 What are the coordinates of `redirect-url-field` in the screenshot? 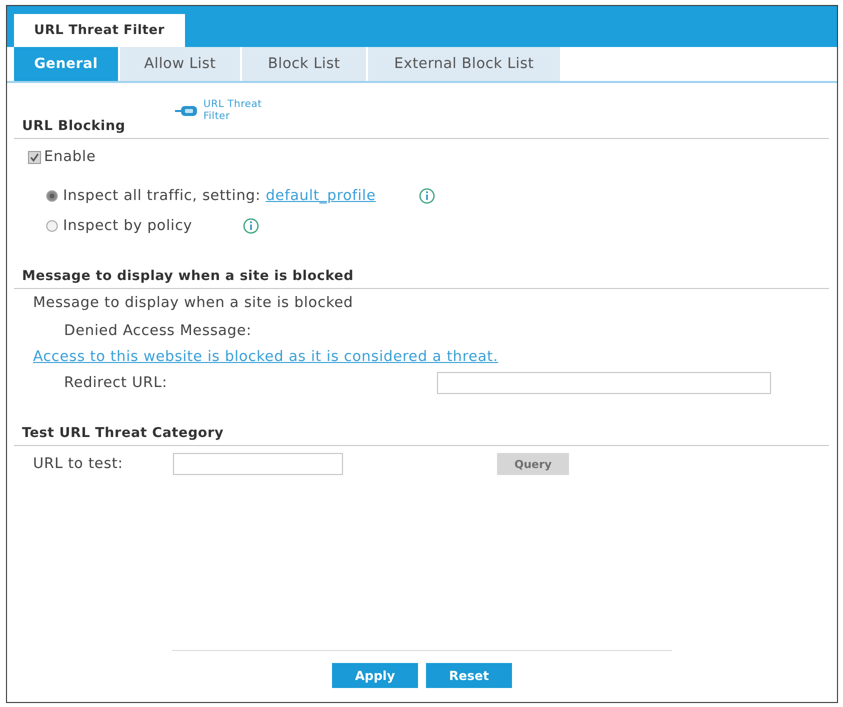 It's located at (604, 383).